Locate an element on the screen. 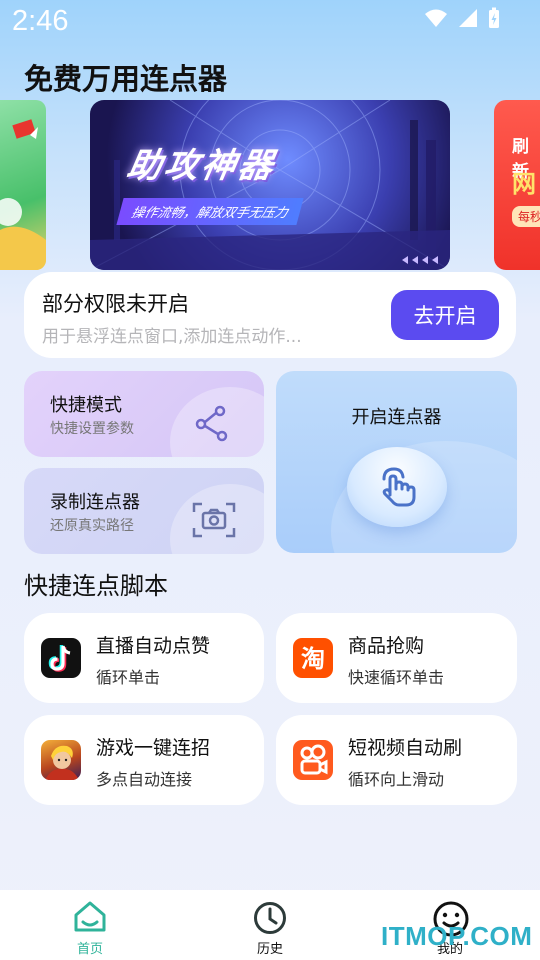 The width and height of the screenshot is (540, 960). script-title: 商品抢购 is located at coordinates (386, 646).